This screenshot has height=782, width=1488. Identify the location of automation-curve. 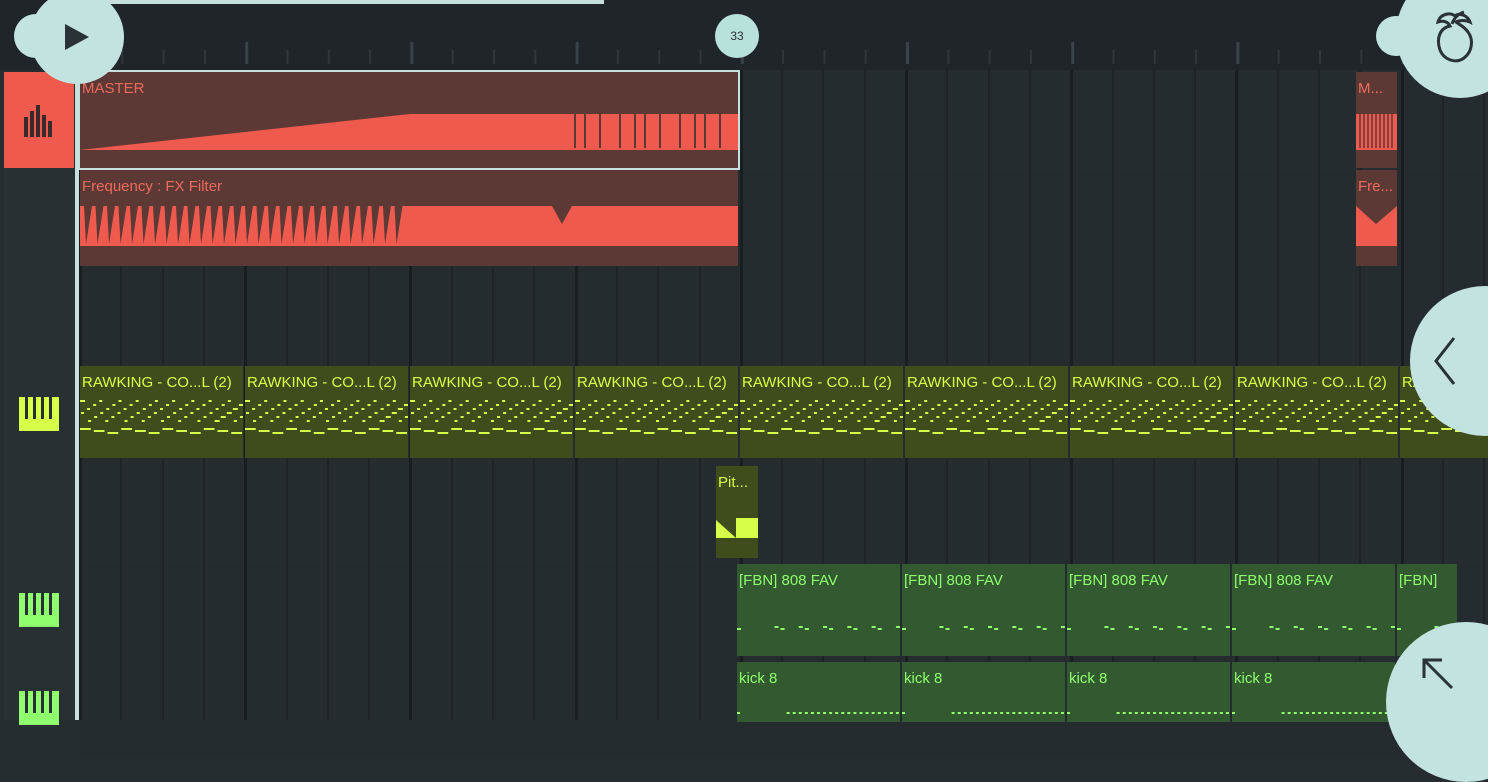
(737, 530).